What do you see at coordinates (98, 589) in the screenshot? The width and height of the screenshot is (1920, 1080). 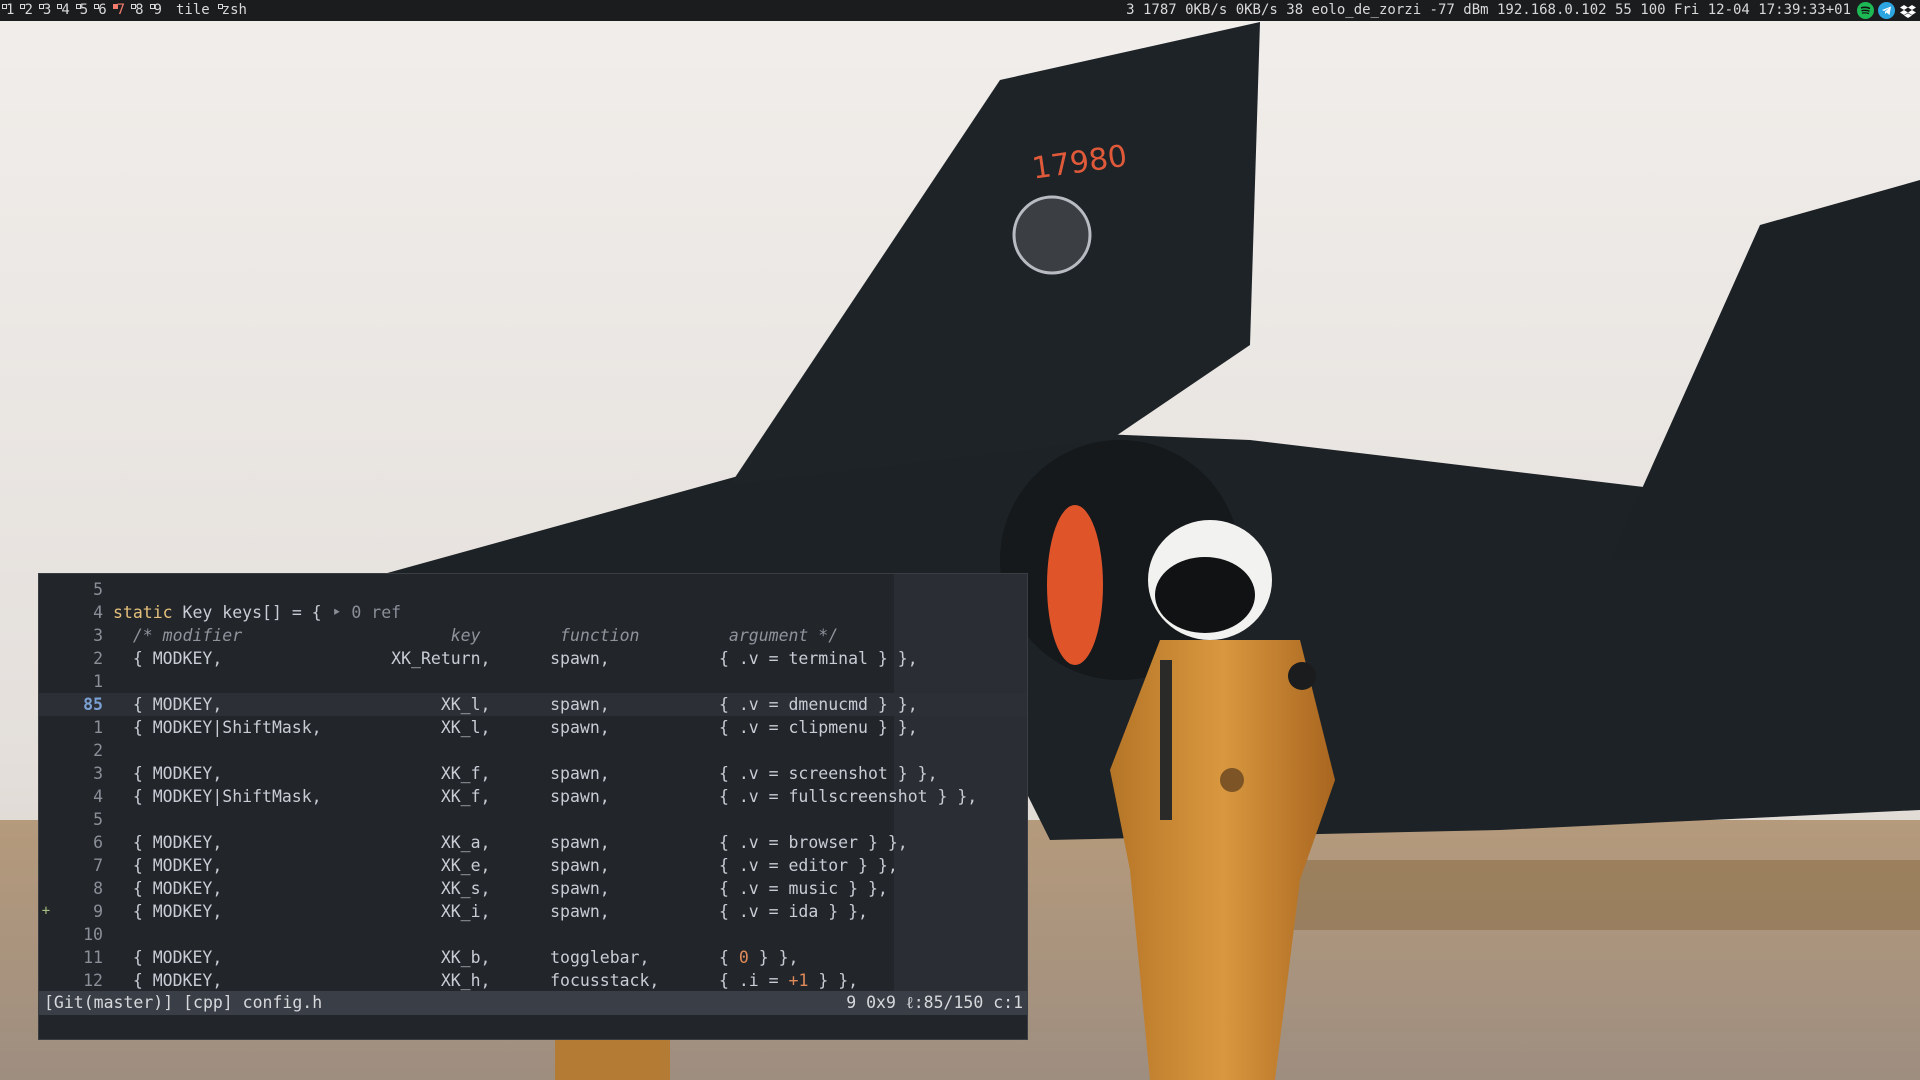 I see `line-number: 5` at bounding box center [98, 589].